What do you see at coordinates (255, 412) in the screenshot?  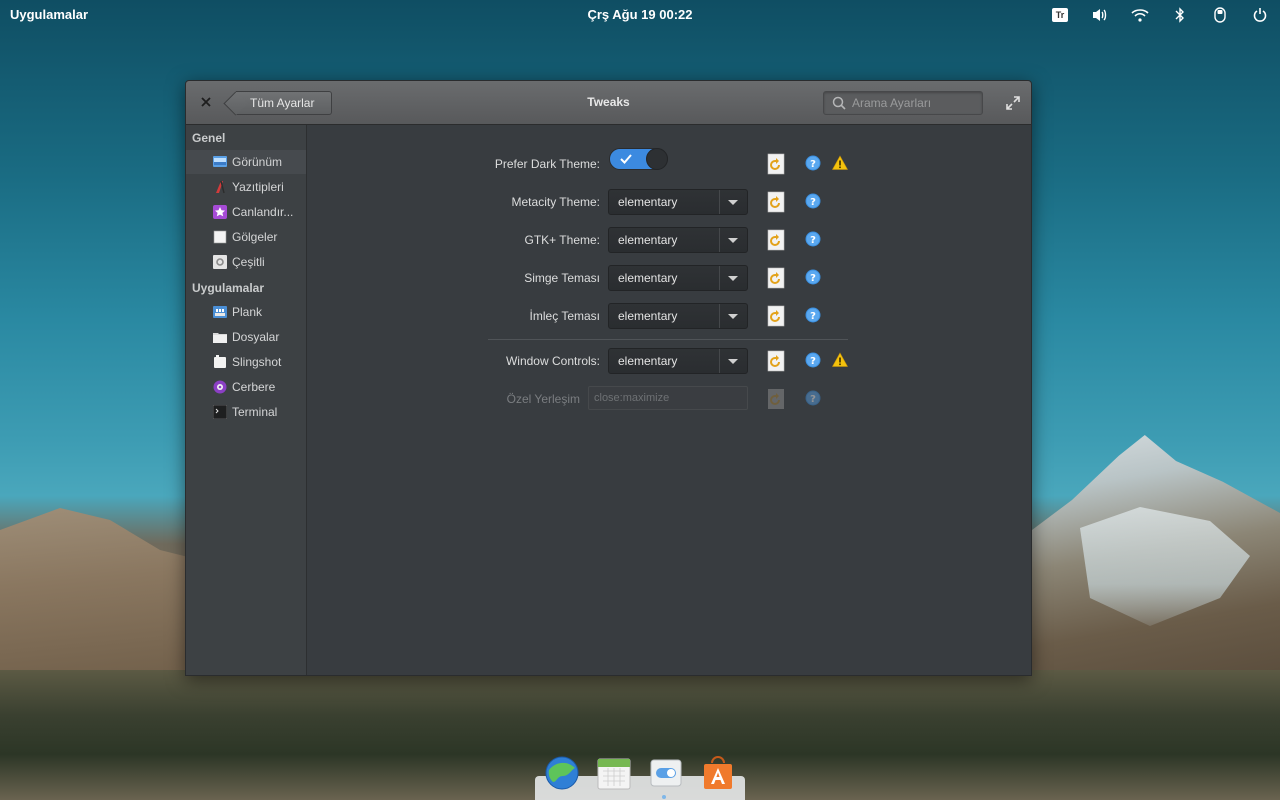 I see `sidebar-item-label: Terminal` at bounding box center [255, 412].